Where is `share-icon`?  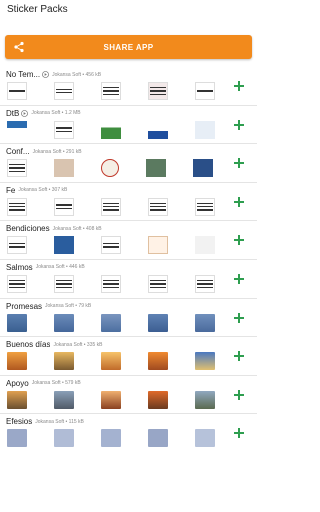 share-icon is located at coordinates (19, 47).